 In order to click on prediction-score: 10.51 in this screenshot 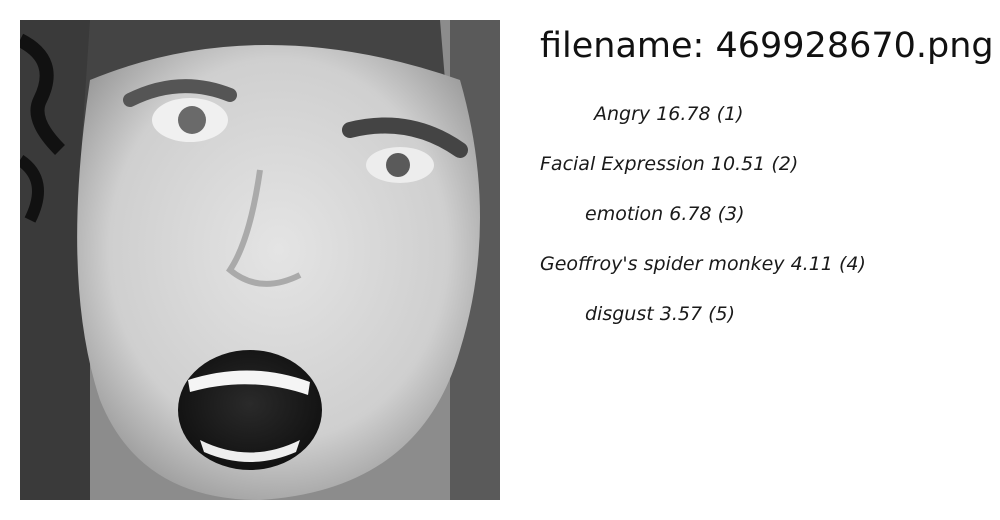, I will do `click(738, 164)`.